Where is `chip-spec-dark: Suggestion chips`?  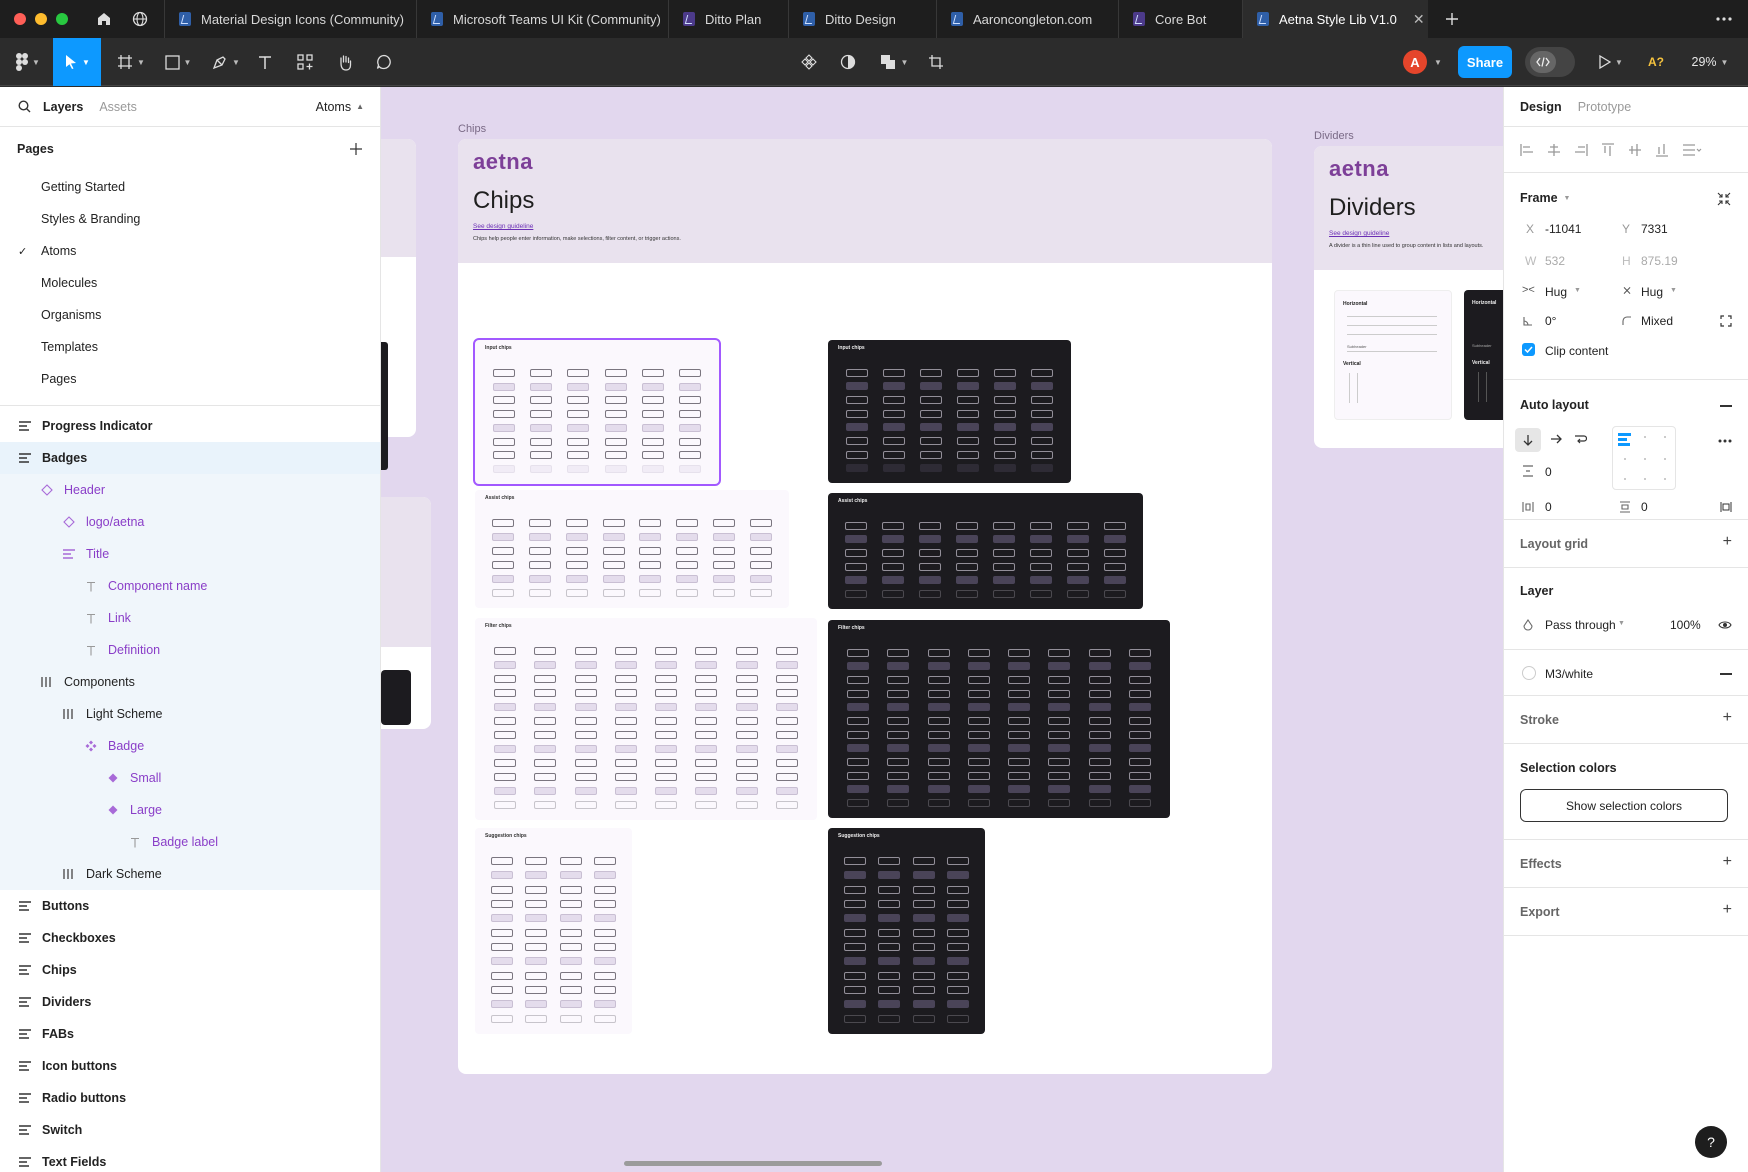 chip-spec-dark: Suggestion chips is located at coordinates (906, 931).